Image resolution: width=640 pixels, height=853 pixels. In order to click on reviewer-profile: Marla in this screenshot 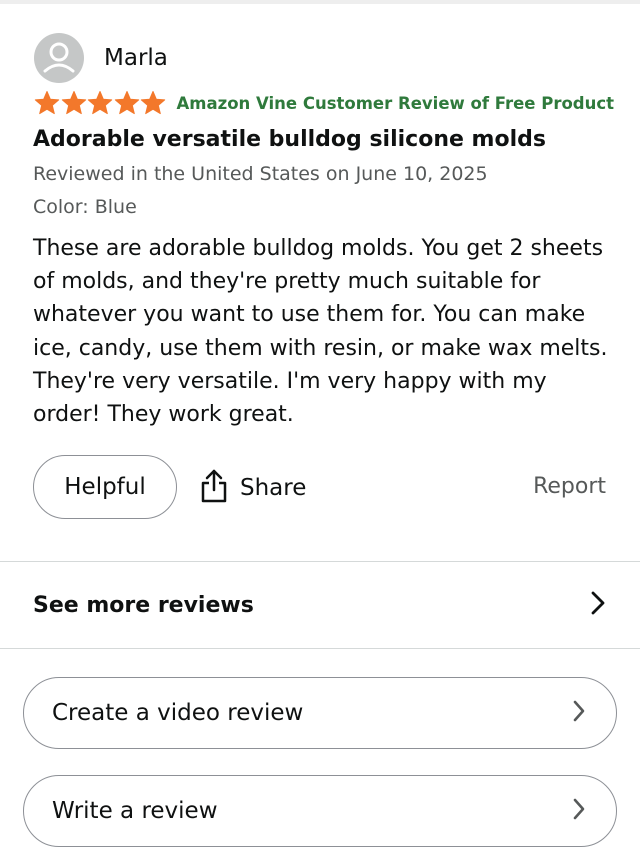, I will do `click(101, 58)`.